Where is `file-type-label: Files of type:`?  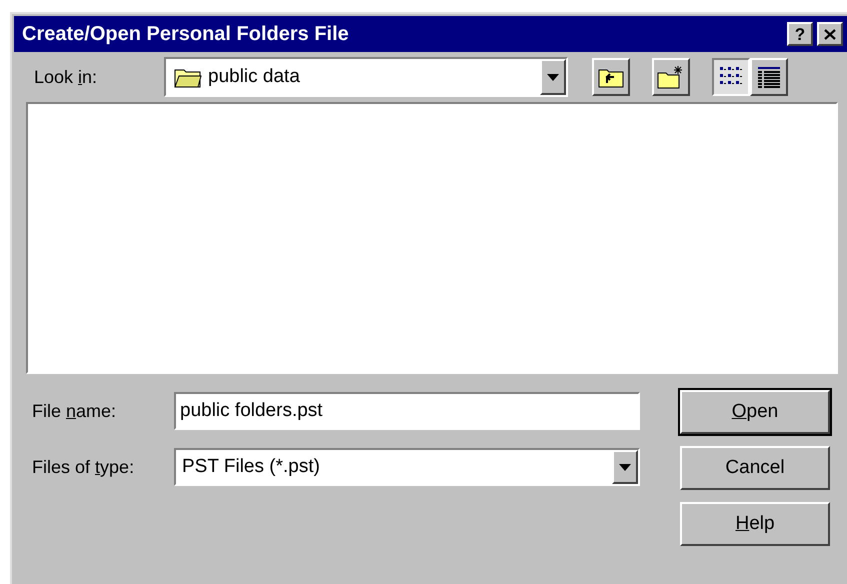
file-type-label: Files of type: is located at coordinates (84, 467).